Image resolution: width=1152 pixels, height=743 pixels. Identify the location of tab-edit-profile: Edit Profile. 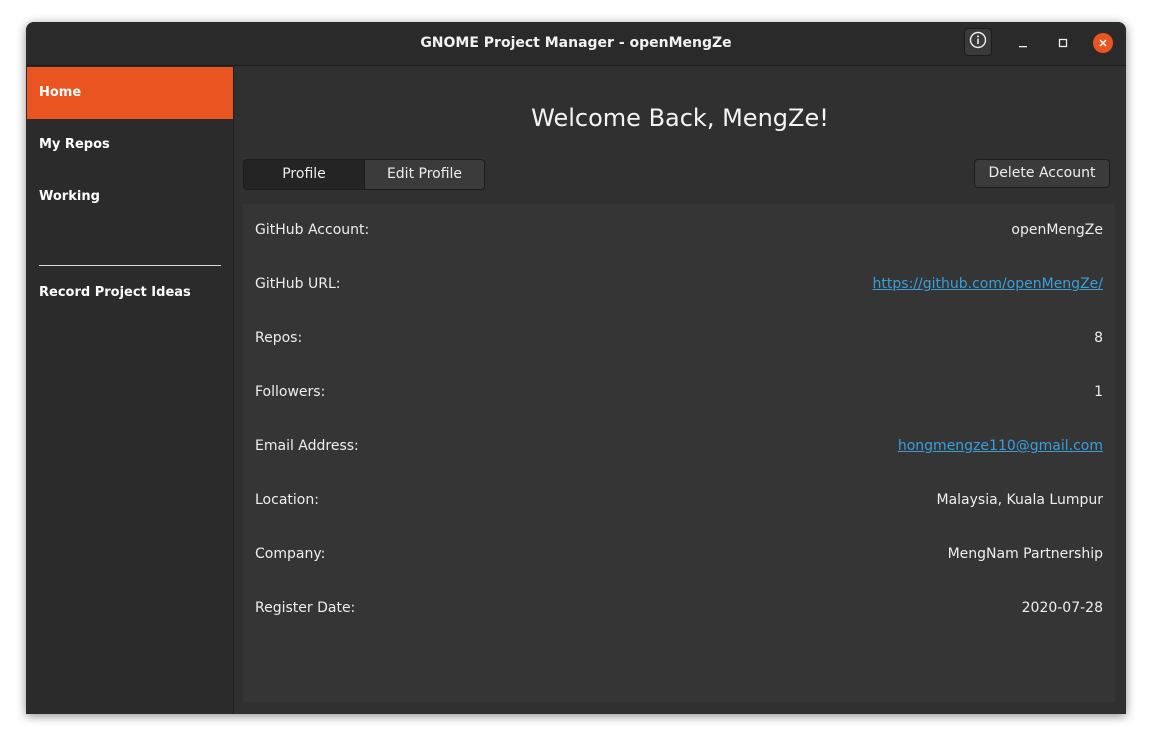
(424, 174).